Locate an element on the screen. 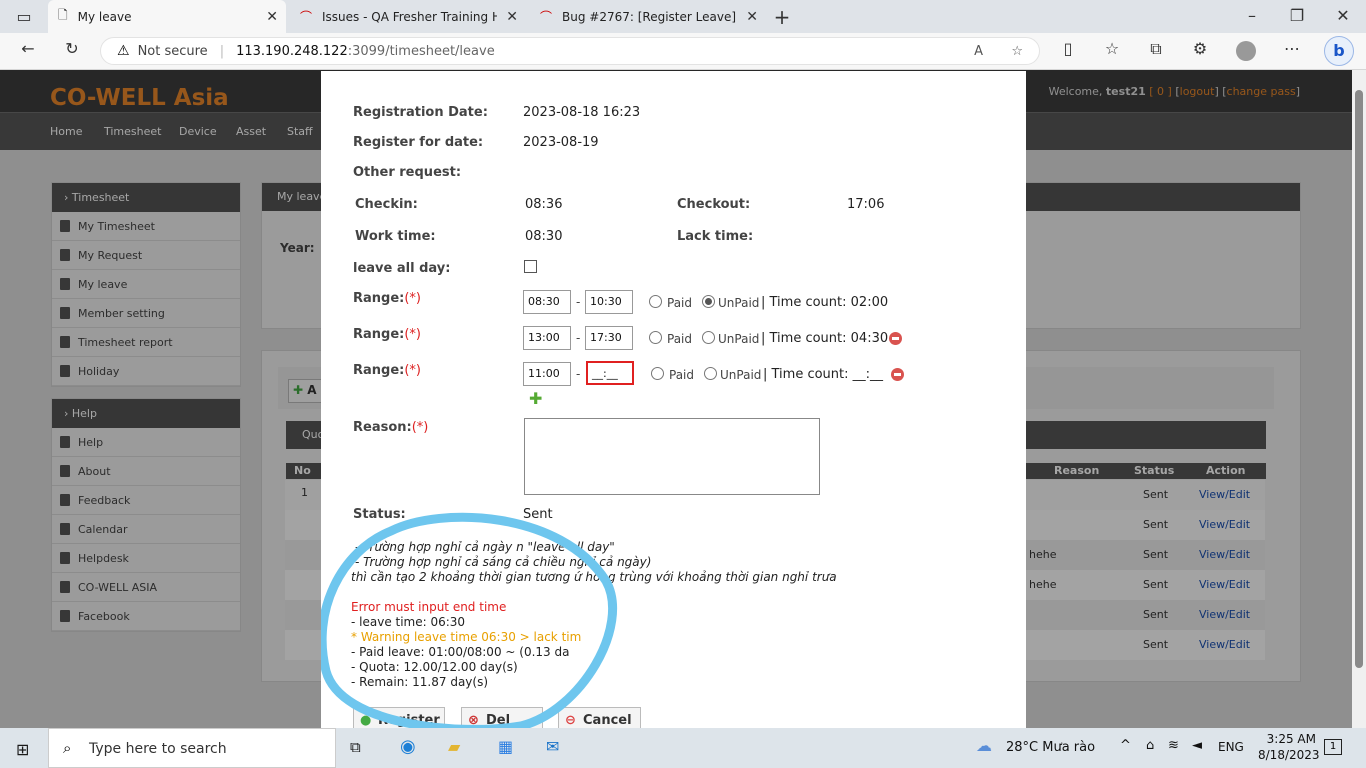 The image size is (1366, 768). page-scrollbar is located at coordinates (1359, 399).